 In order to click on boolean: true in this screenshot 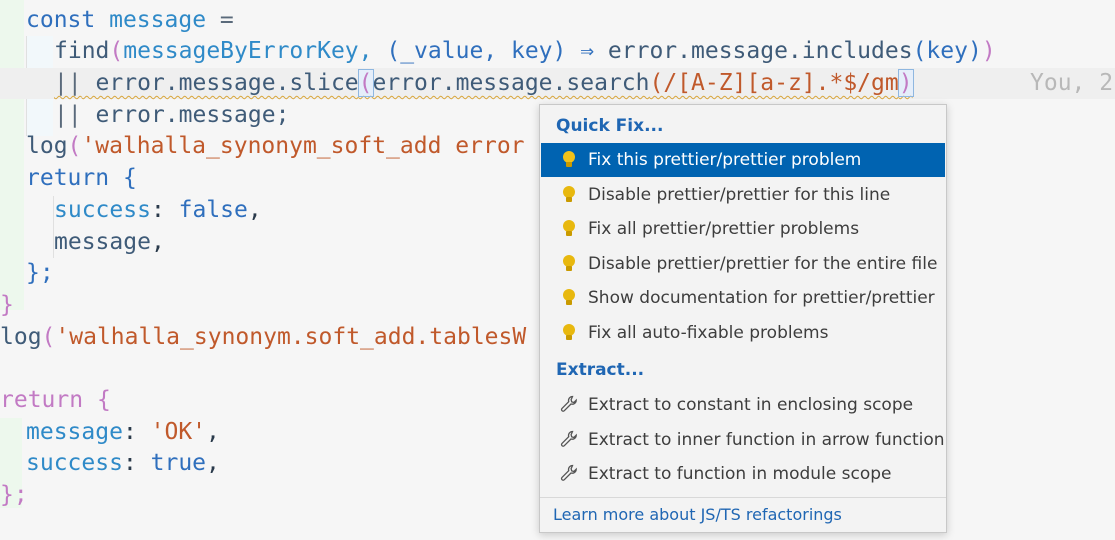, I will do `click(178, 463)`.